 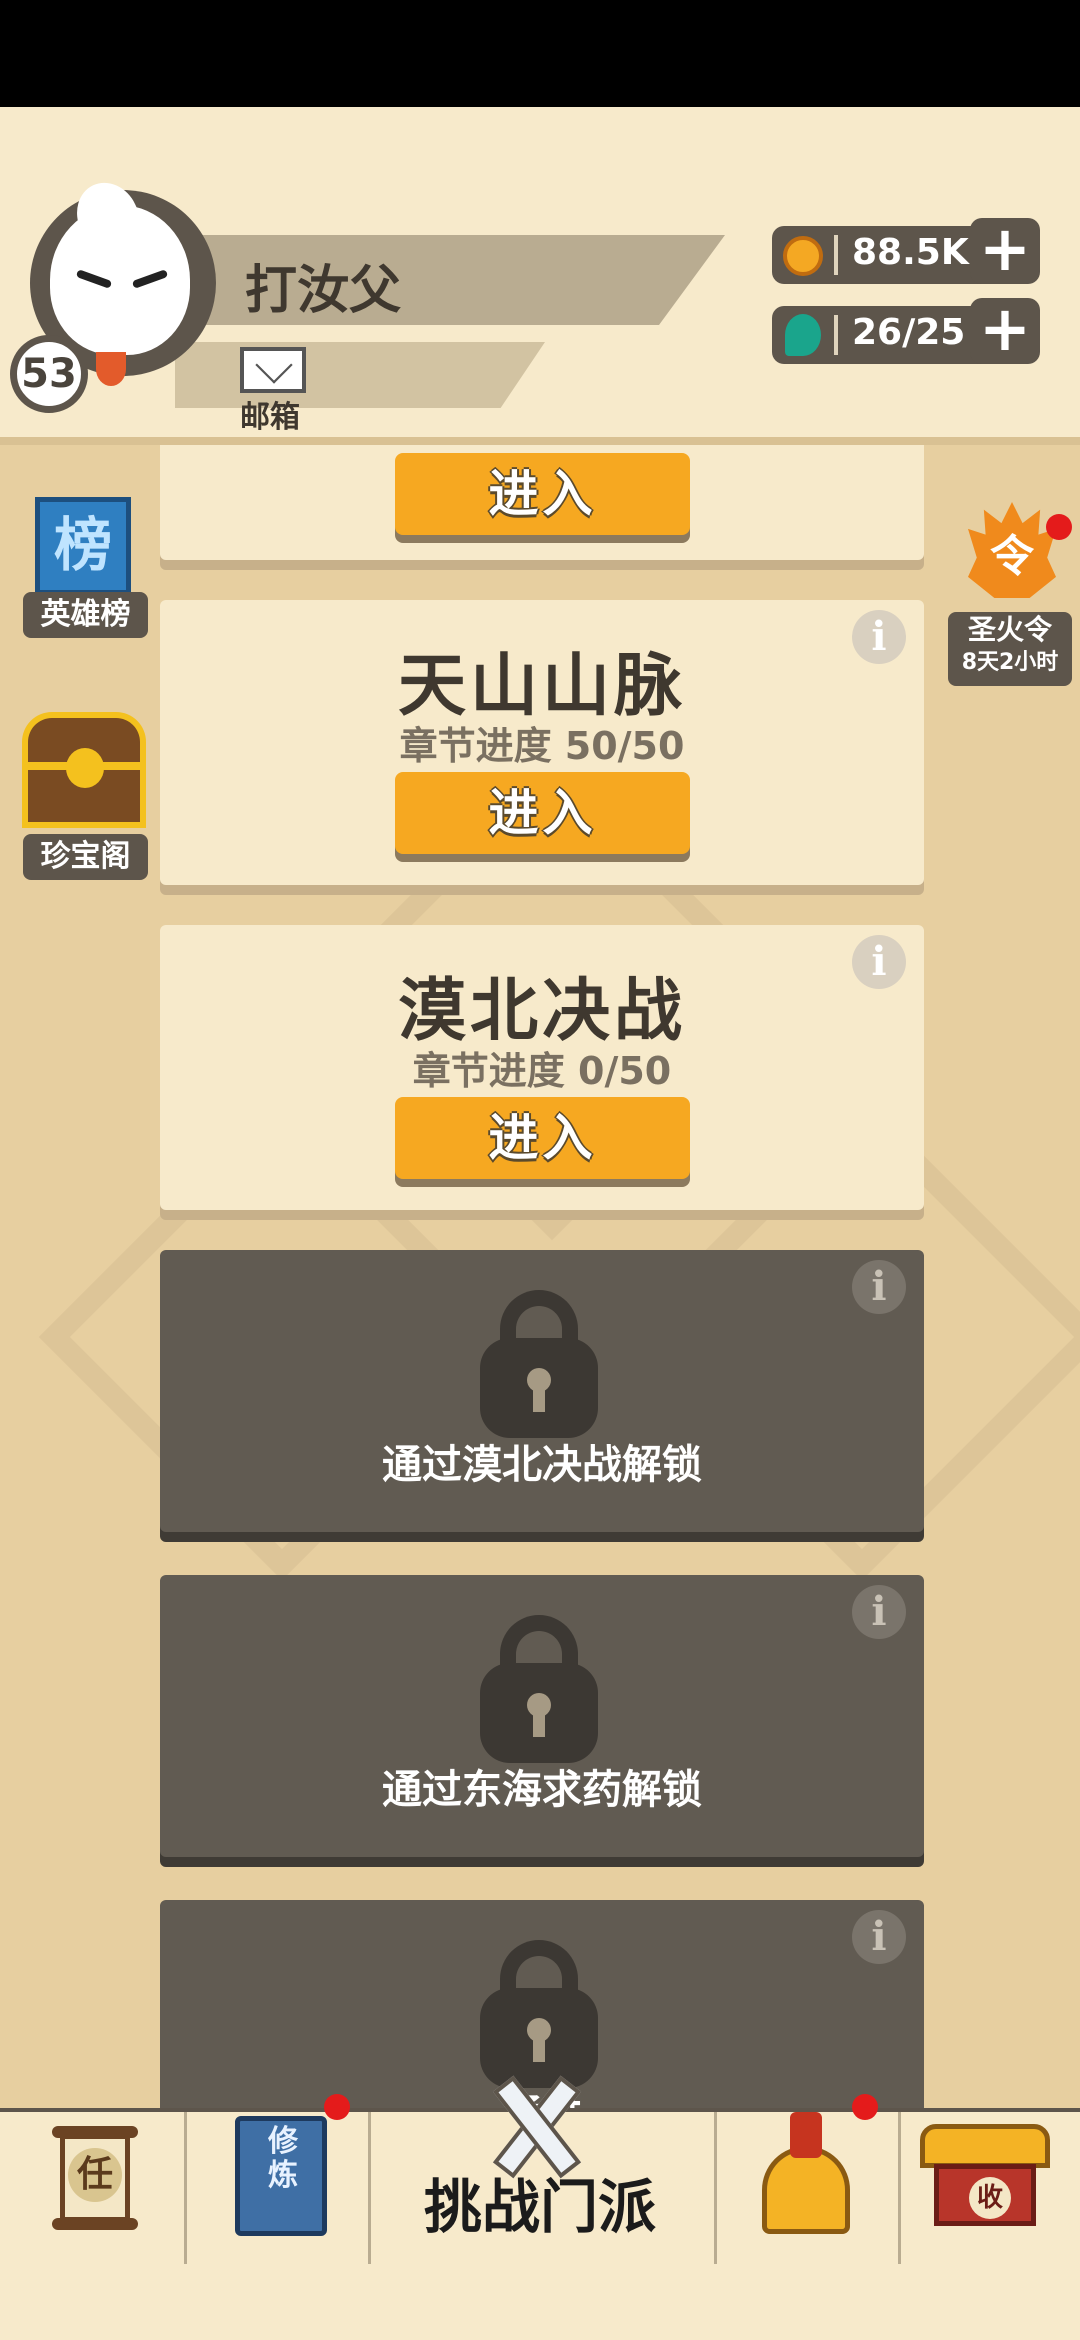 What do you see at coordinates (283, 2158) in the screenshot?
I see `cultivation-glyph: 修炼` at bounding box center [283, 2158].